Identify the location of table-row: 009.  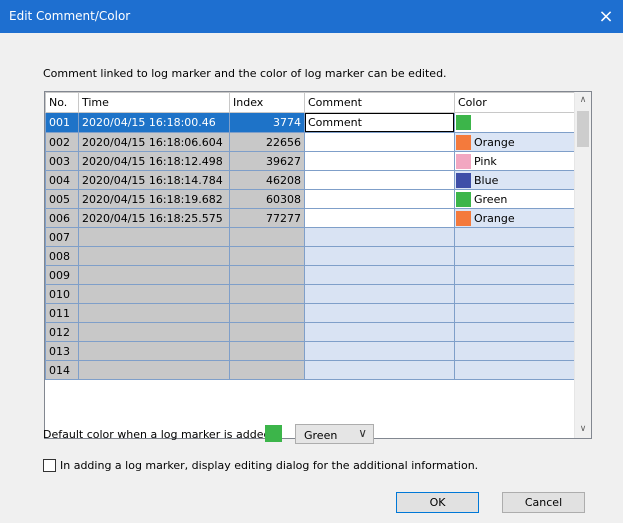
(310, 275).